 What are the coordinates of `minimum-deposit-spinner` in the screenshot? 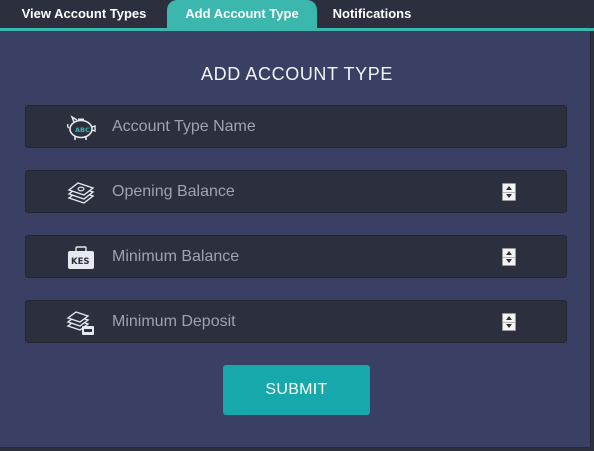 It's located at (509, 322).